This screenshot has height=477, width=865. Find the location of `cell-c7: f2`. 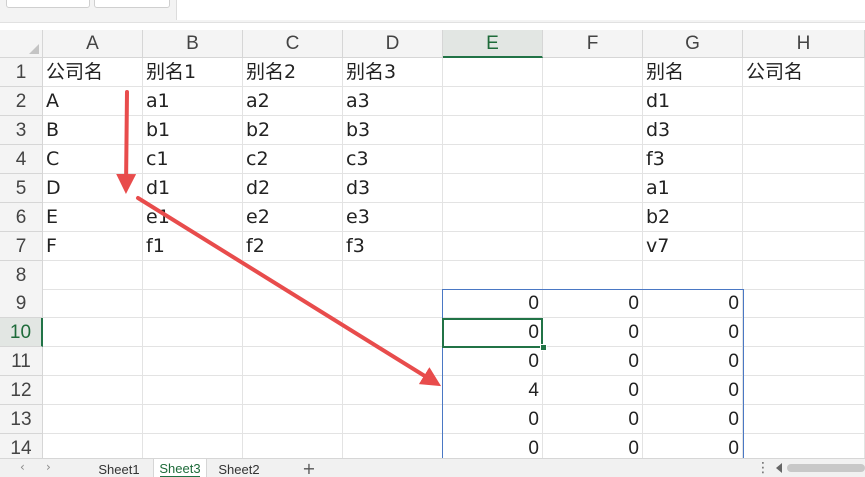

cell-c7: f2 is located at coordinates (293, 246).